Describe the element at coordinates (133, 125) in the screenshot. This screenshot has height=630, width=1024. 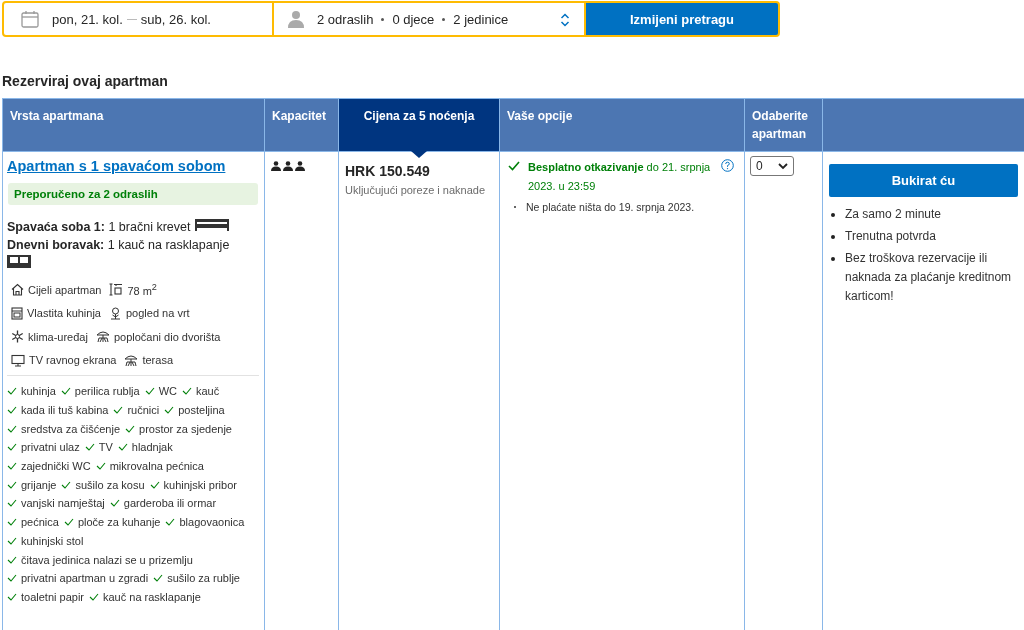
I see `column-header: Vrsta apartmana` at that location.